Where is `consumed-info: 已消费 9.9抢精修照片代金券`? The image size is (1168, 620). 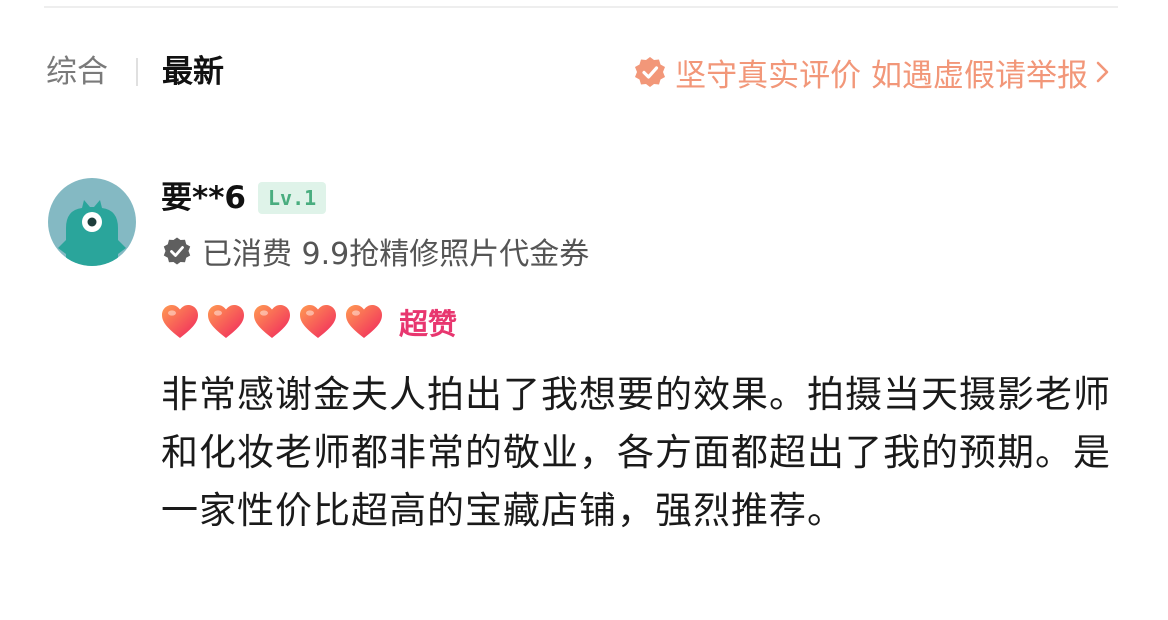
consumed-info: 已消费 9.9抢精修照片代金券 is located at coordinates (375, 251).